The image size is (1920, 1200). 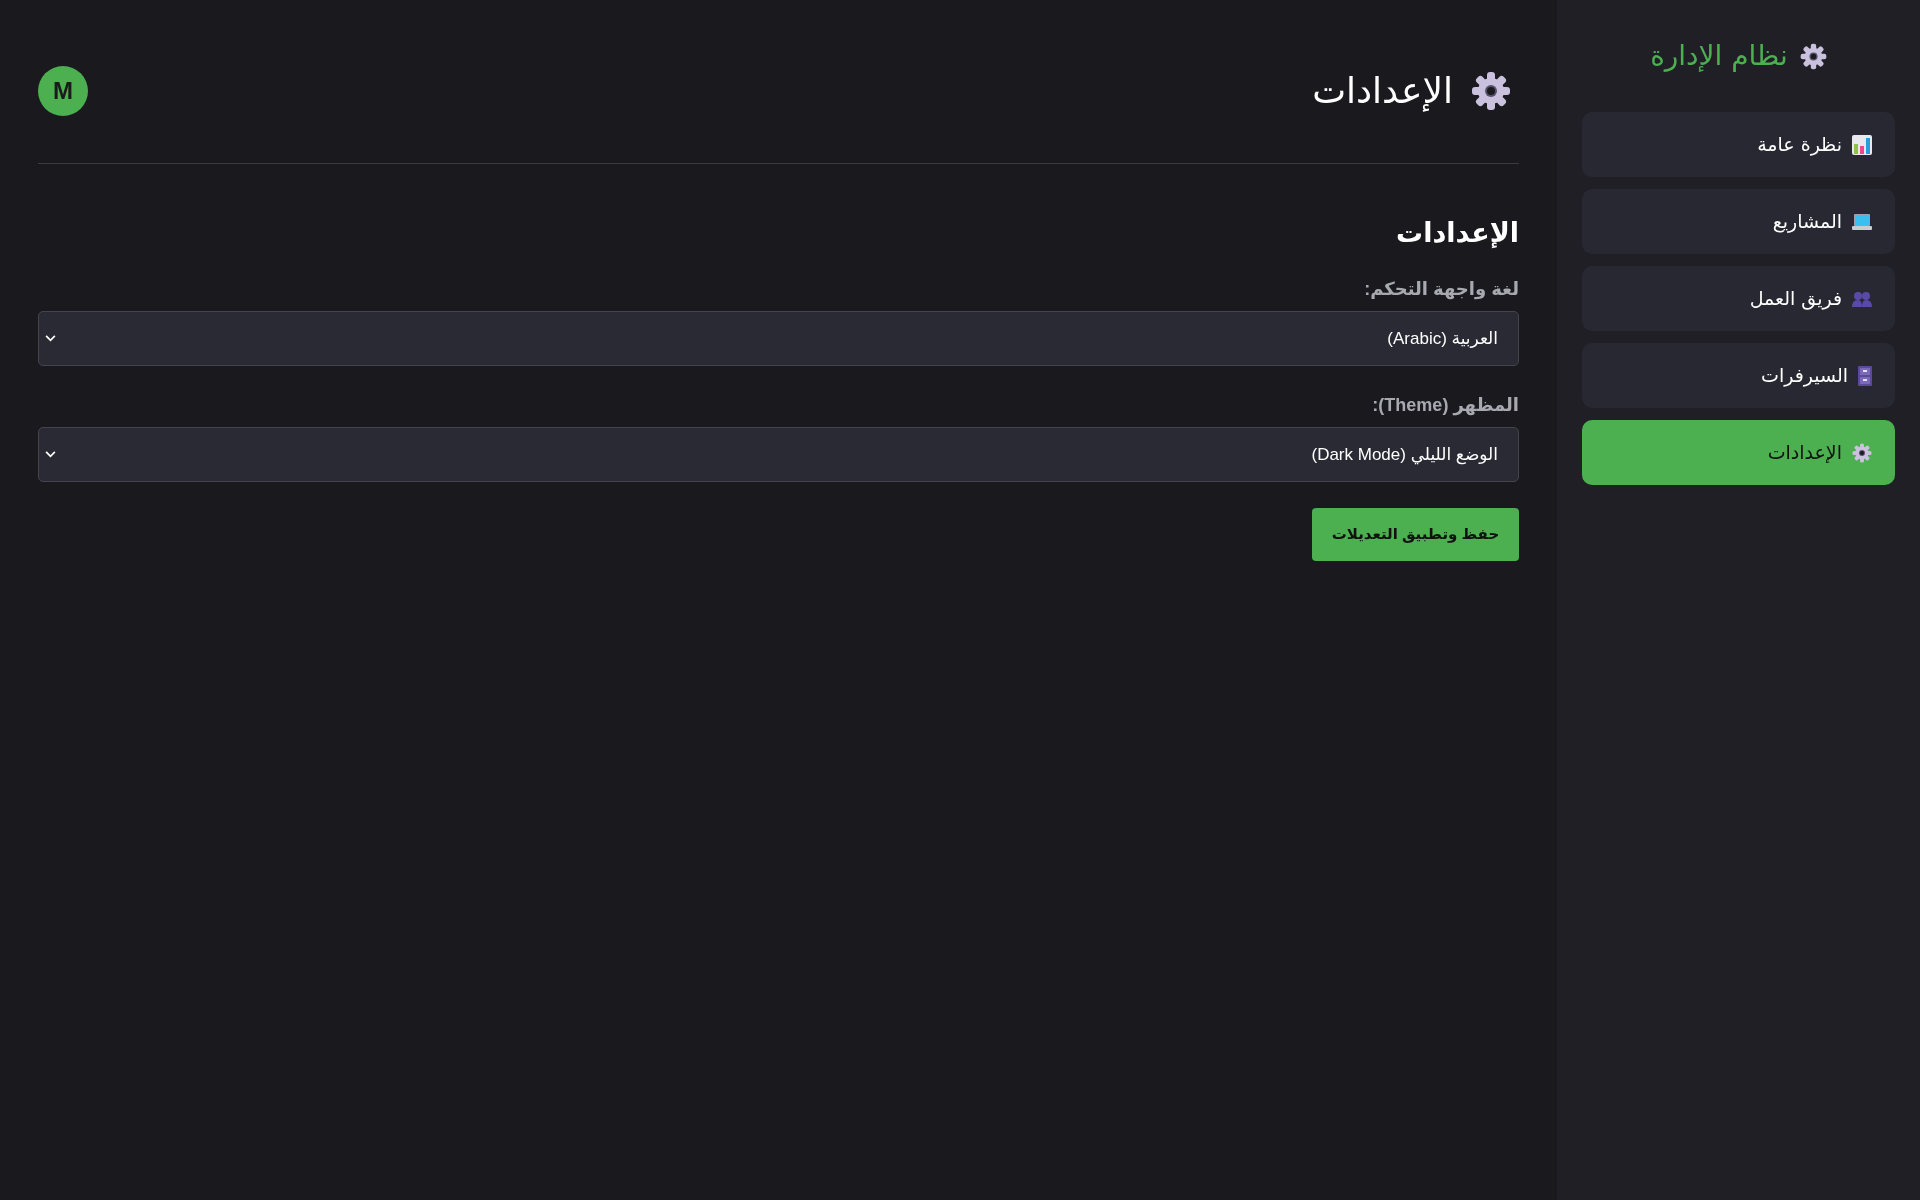 What do you see at coordinates (1738, 375) in the screenshot?
I see `nav-item: السيرفرات` at bounding box center [1738, 375].